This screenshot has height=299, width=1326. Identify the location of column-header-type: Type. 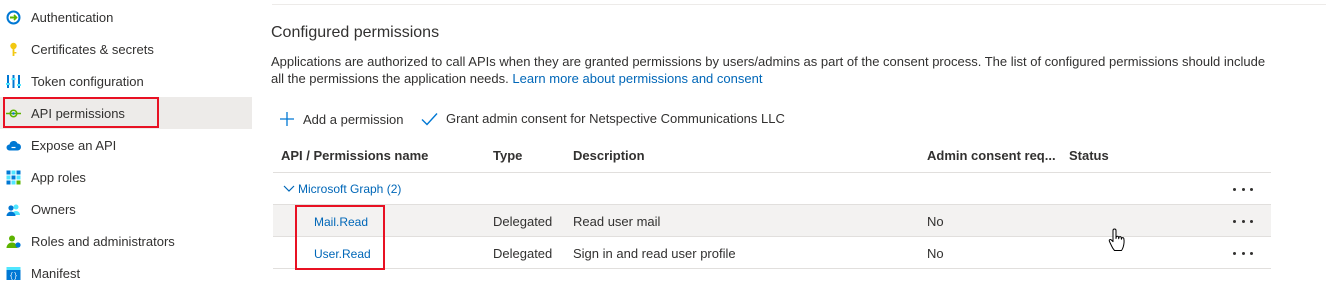
(507, 155).